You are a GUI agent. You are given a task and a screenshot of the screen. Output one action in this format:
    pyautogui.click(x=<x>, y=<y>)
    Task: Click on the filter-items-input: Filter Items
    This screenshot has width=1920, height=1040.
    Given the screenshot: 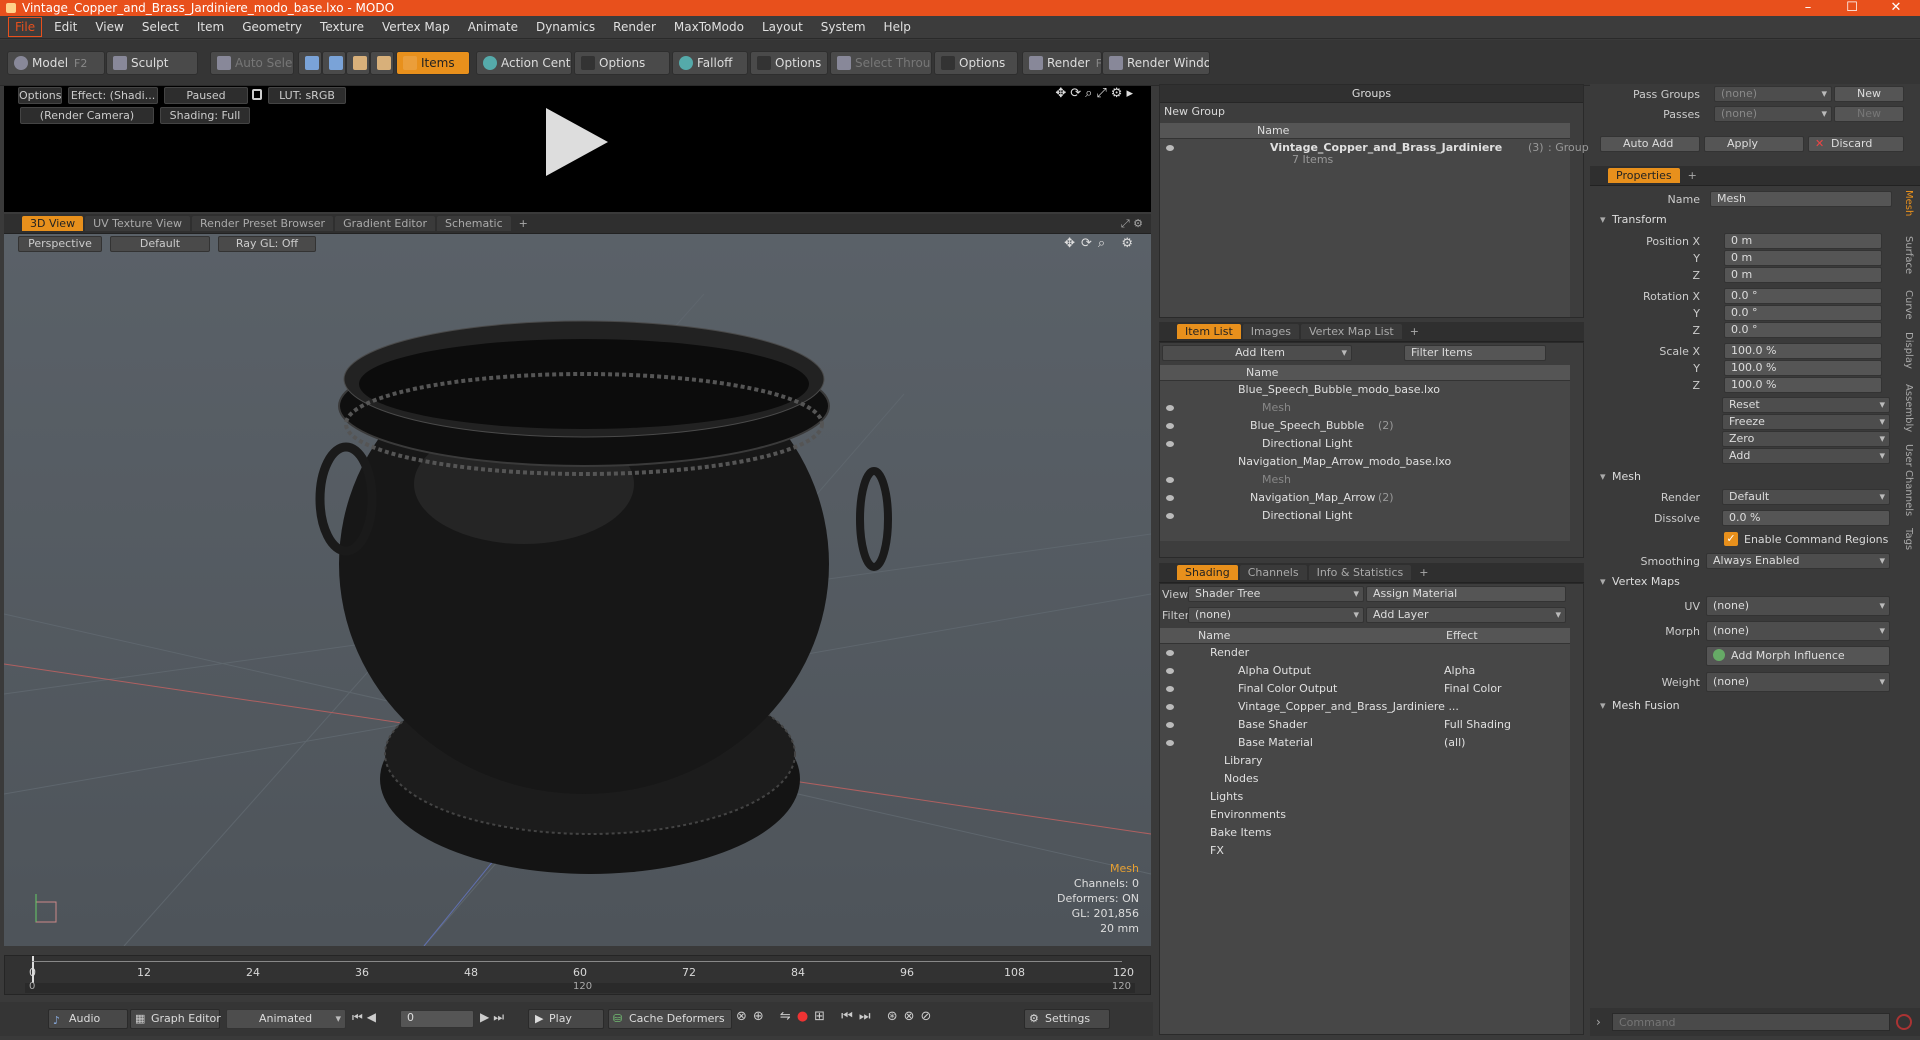 What is the action you would take?
    pyautogui.click(x=1475, y=353)
    